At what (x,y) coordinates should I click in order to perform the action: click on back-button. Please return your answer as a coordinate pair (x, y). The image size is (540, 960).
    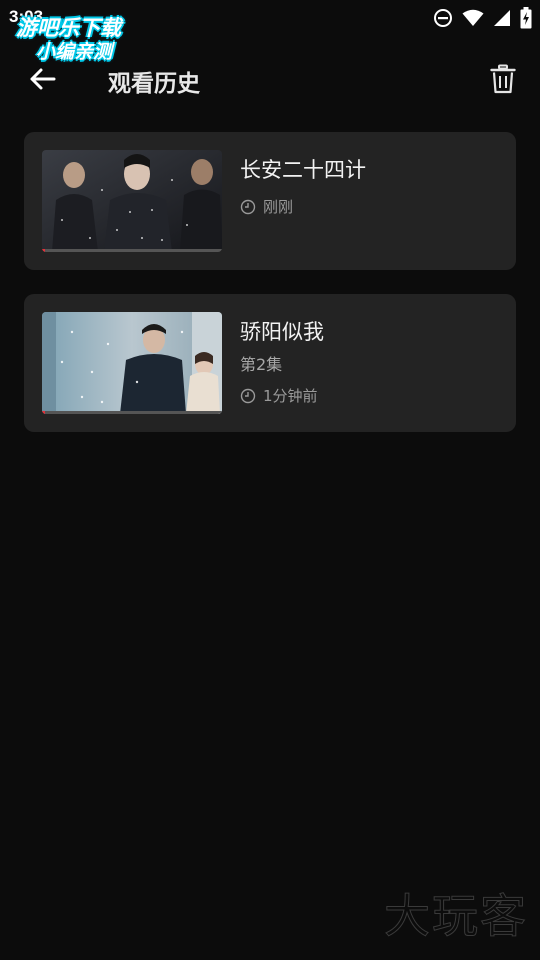
    Looking at the image, I should click on (42, 79).